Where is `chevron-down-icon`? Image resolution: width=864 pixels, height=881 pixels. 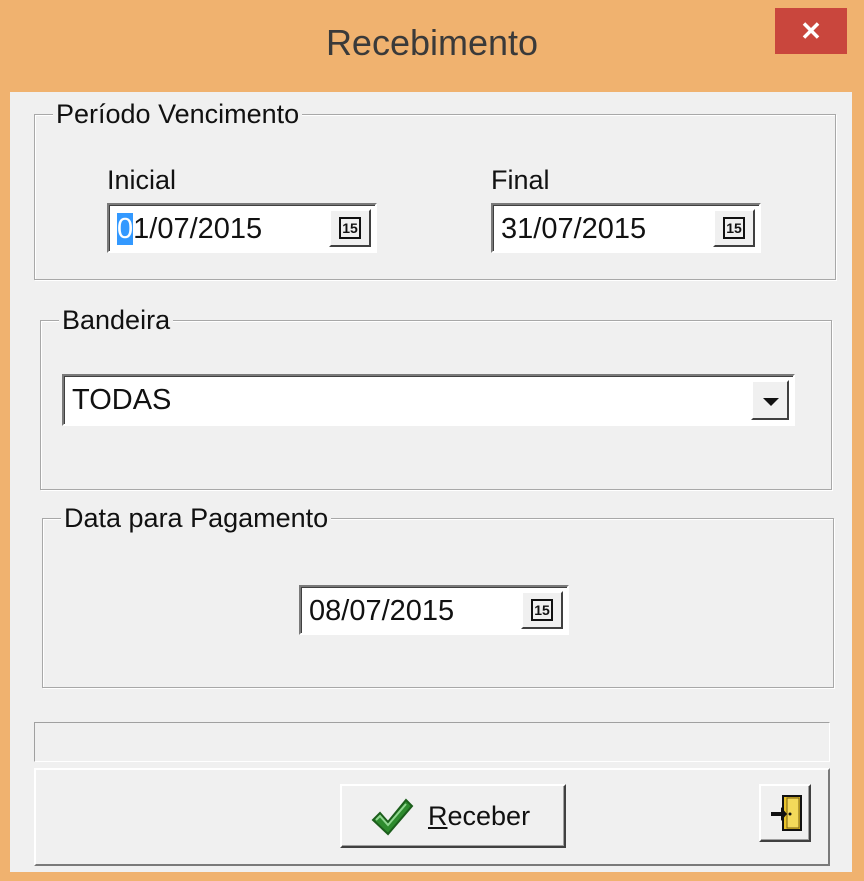
chevron-down-icon is located at coordinates (771, 402).